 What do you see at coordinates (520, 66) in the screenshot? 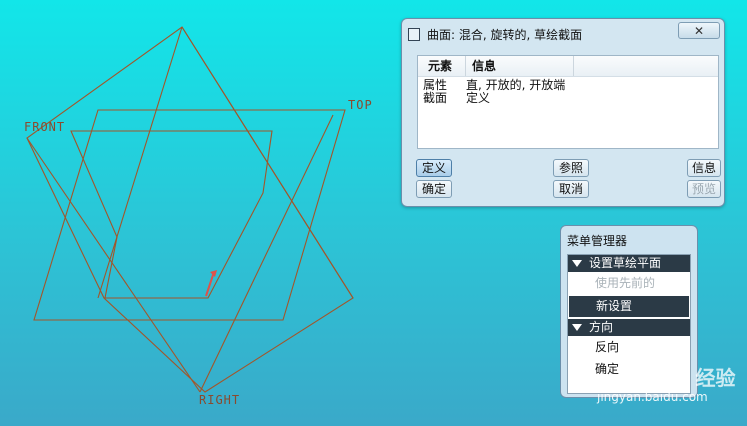
I see `column-header-info: 信息` at bounding box center [520, 66].